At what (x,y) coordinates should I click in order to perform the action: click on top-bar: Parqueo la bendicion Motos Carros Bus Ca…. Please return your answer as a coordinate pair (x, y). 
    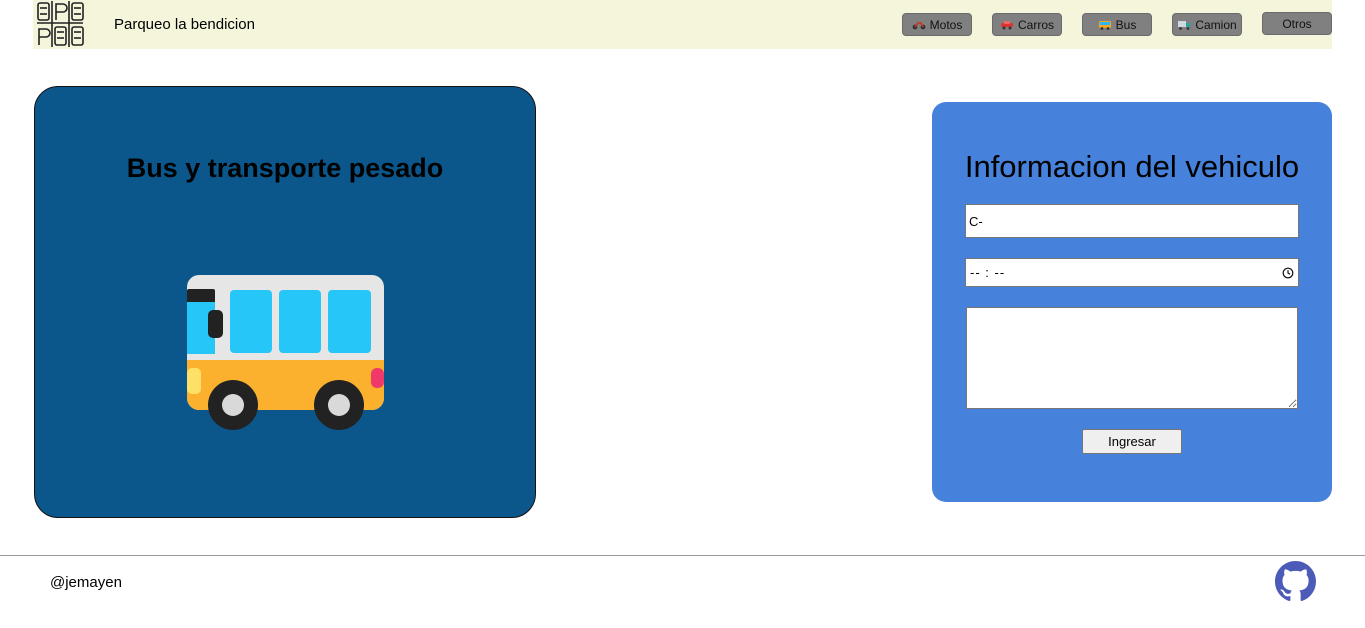
    Looking at the image, I should click on (682, 24).